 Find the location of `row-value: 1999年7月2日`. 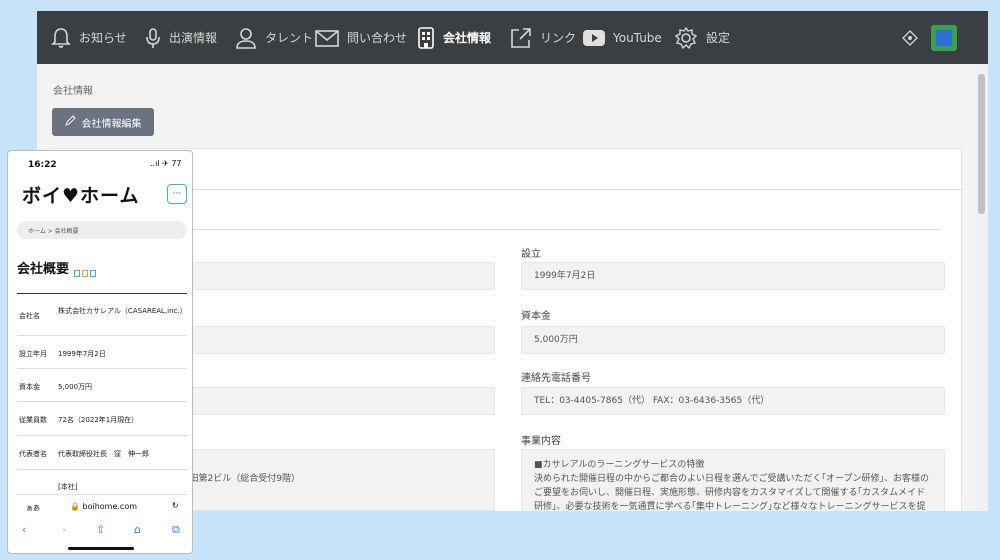

row-value: 1999年7月2日 is located at coordinates (82, 354).